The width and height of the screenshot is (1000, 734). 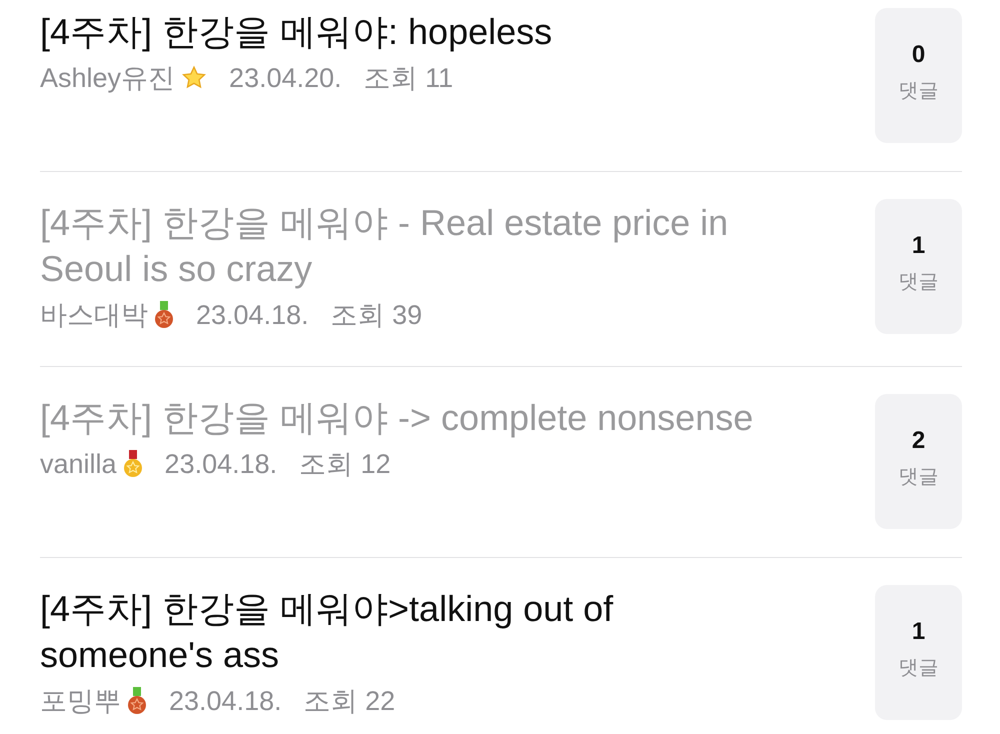 I want to click on post-title: [4주차] 한강을 메워야: hopeless, so click(x=400, y=32).